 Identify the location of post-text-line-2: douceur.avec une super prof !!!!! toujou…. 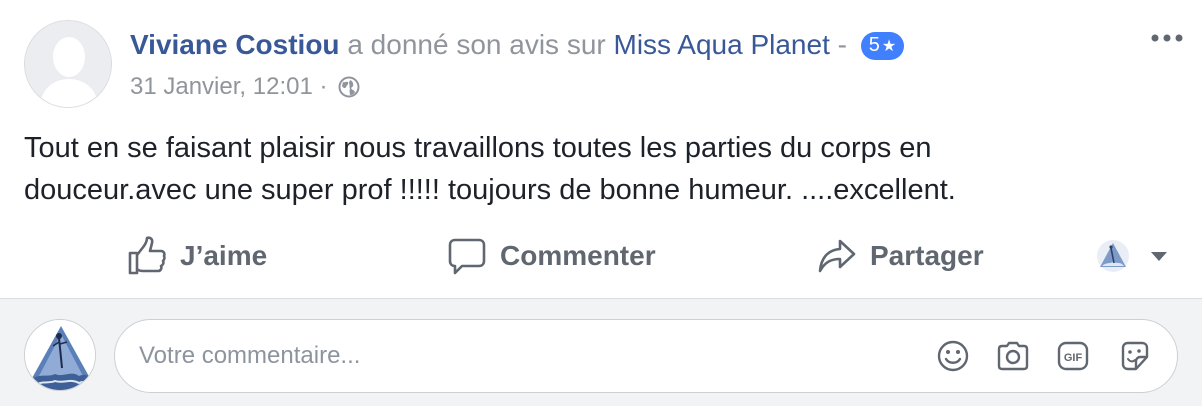
(490, 190).